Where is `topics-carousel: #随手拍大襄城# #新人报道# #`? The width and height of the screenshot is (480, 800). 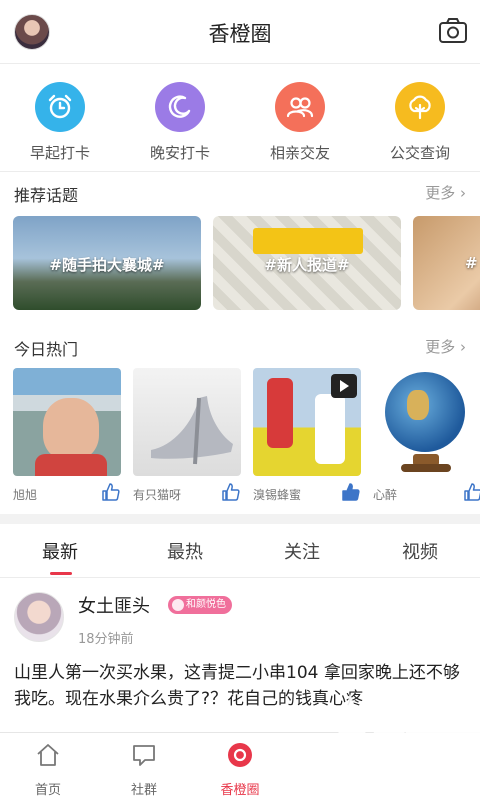
topics-carousel: #随手拍大襄城# #新人报道# # is located at coordinates (240, 264).